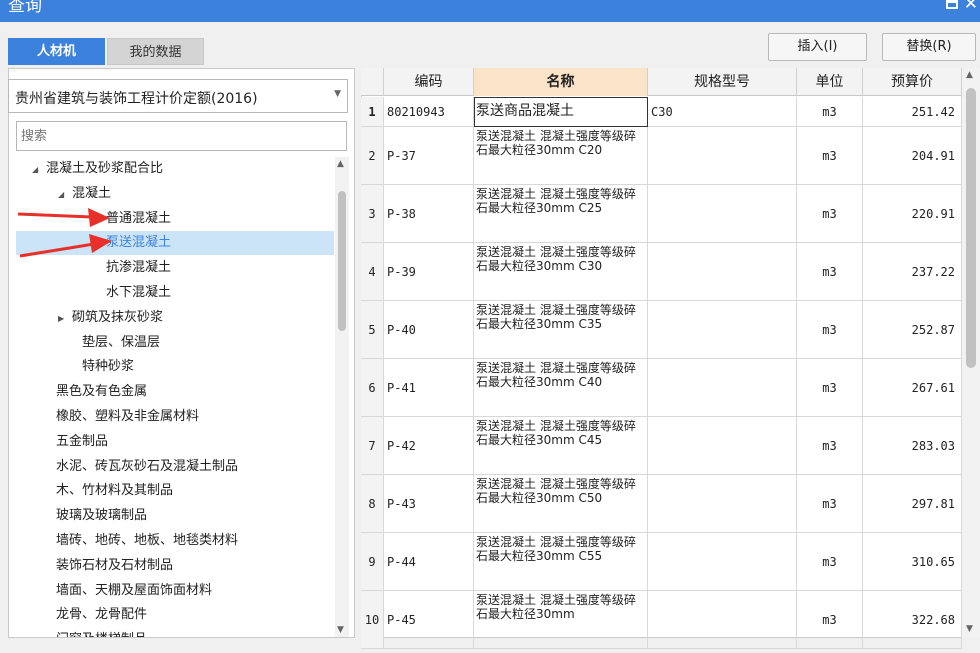 The height and width of the screenshot is (653, 980). I want to click on table-row: 7 P-42 泵送混凝土 混凝土强度等级碎石最大粒径30mm C45 m3 283.03, so click(661, 446).